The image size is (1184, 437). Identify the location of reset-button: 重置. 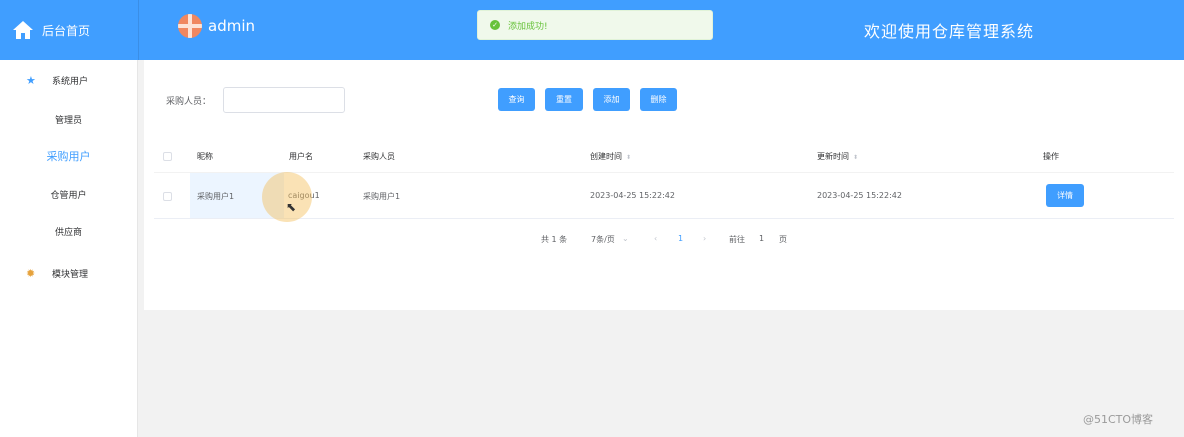
(564, 99).